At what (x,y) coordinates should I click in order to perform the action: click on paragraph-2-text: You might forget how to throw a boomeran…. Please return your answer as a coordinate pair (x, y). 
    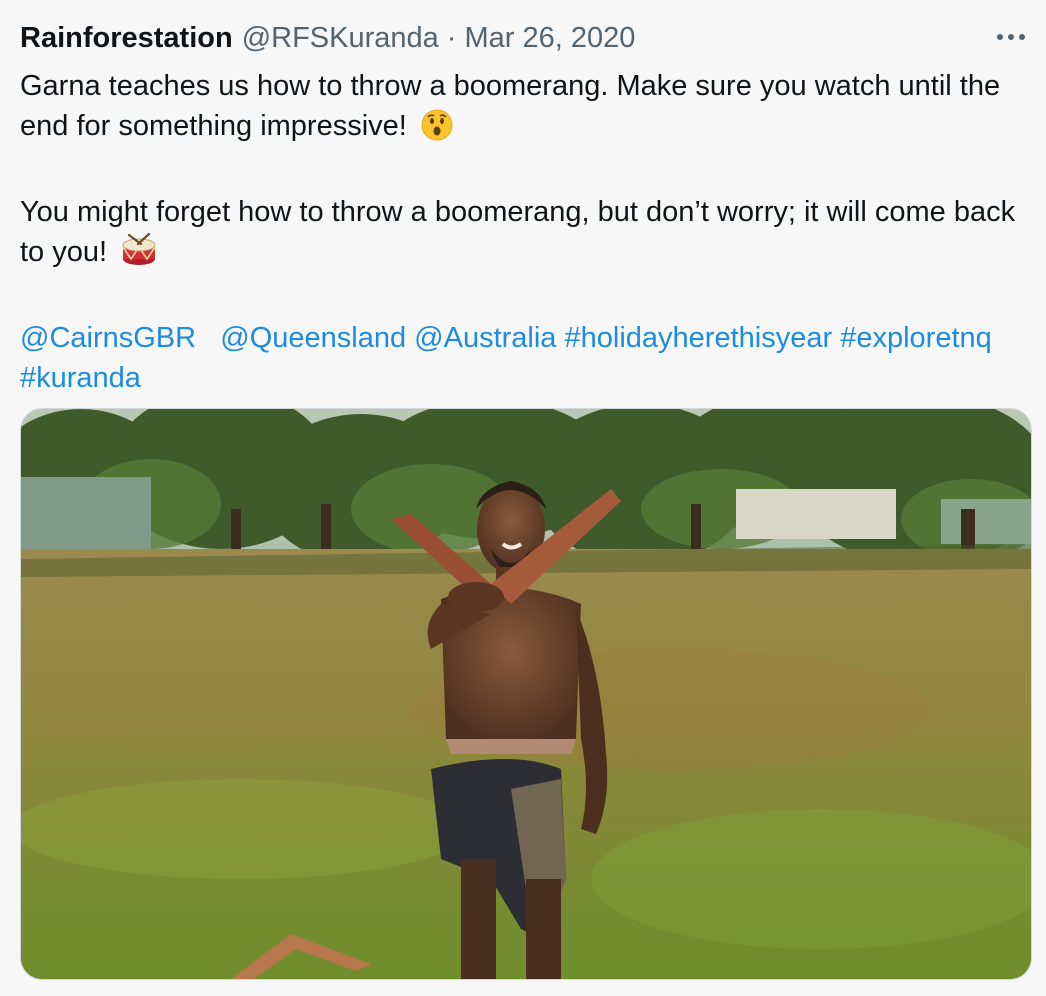
    Looking at the image, I should click on (518, 232).